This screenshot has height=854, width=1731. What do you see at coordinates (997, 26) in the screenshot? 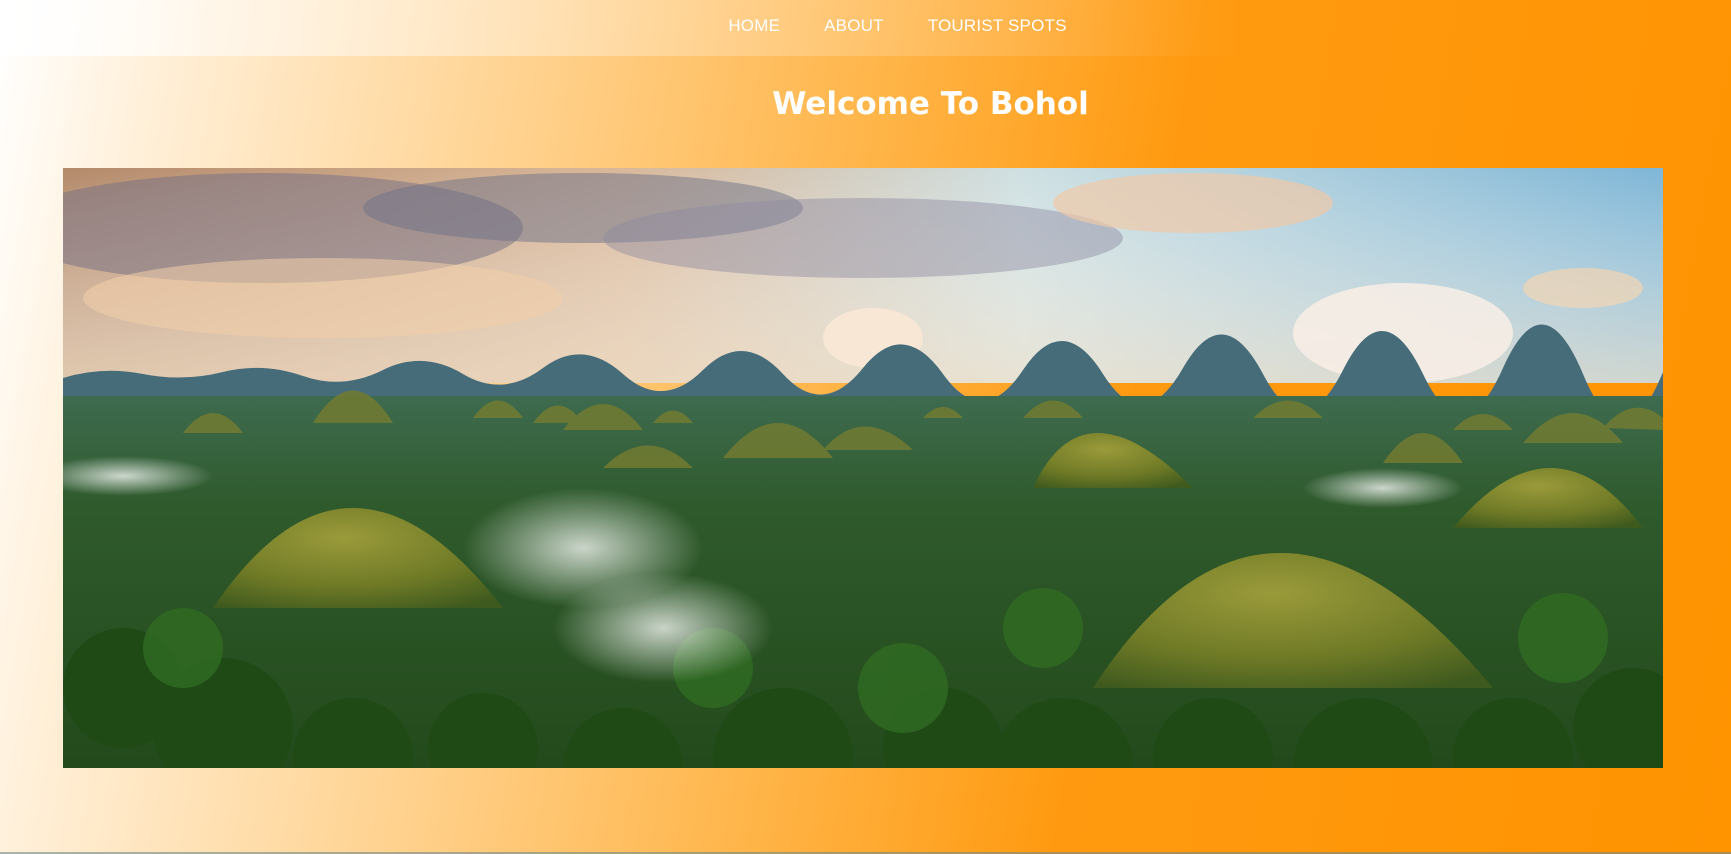
I see `nav-tourist-spots-link: TOURIST SPOTS` at bounding box center [997, 26].